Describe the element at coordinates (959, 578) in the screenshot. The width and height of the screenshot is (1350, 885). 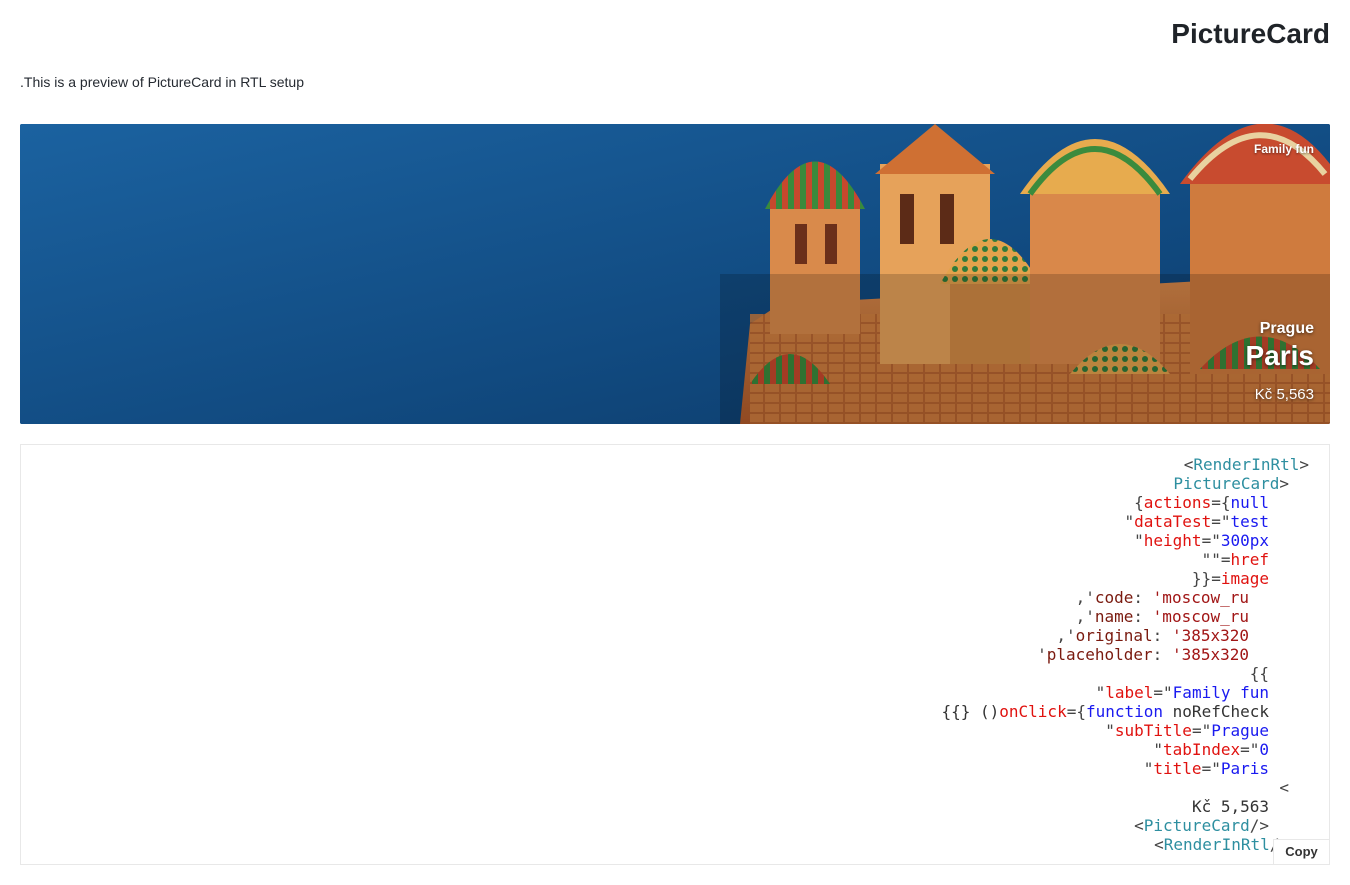
I see `code-line: }}=image` at that location.